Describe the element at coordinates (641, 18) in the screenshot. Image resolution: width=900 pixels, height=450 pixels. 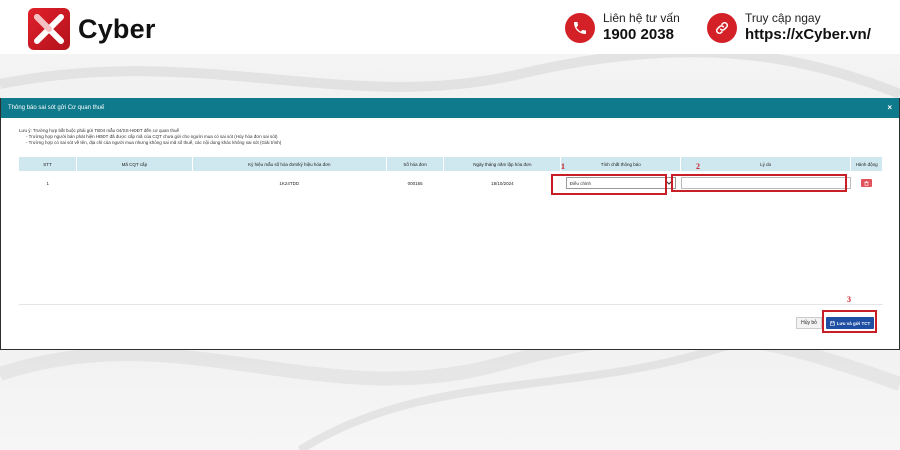
I see `hotline-label: Liên hệ tư vấn` at that location.